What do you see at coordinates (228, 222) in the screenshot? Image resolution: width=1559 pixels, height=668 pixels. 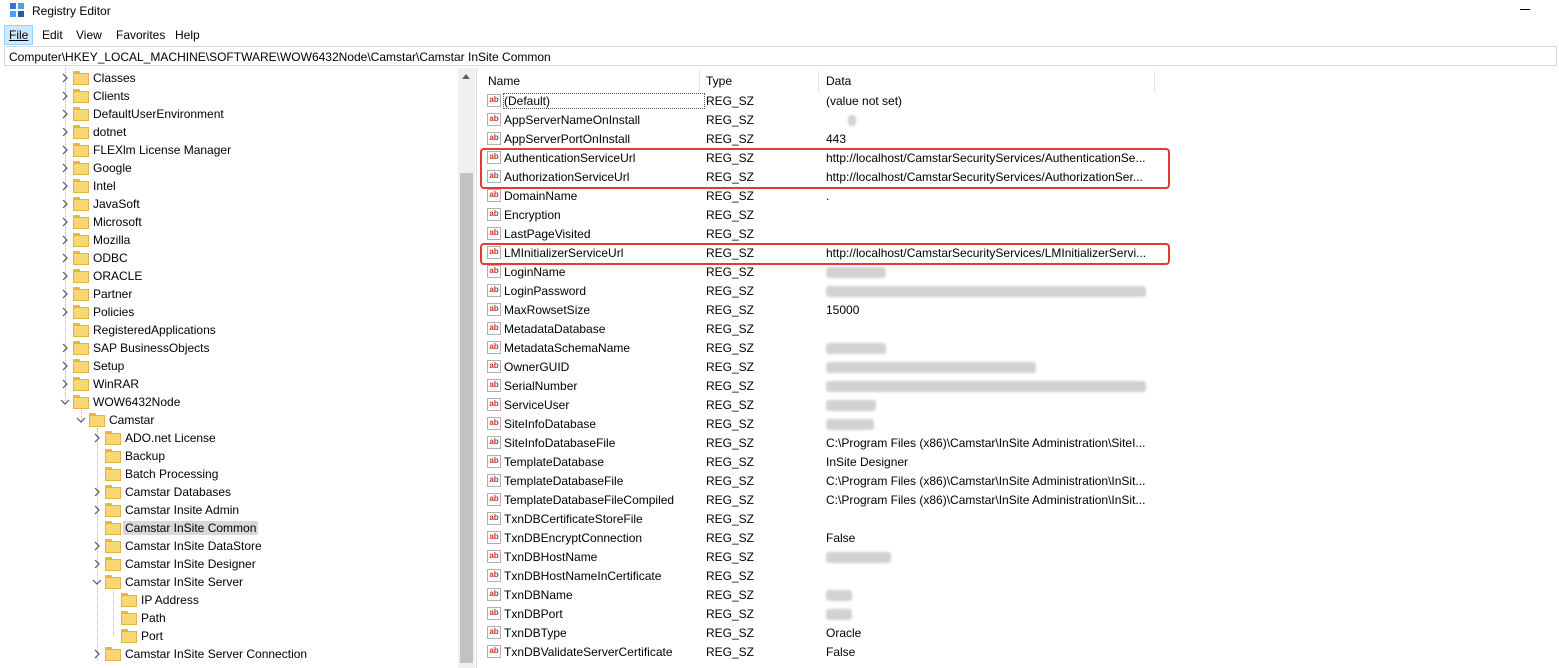 I see `tree-item: Microsoft` at bounding box center [228, 222].